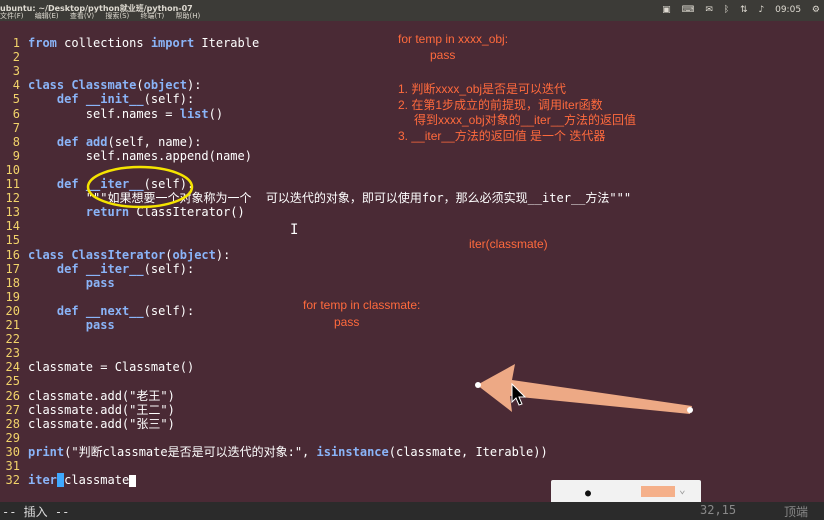 Image resolution: width=824 pixels, height=520 pixels. Describe the element at coordinates (584, 389) in the screenshot. I see `pointer-arrow` at that location.